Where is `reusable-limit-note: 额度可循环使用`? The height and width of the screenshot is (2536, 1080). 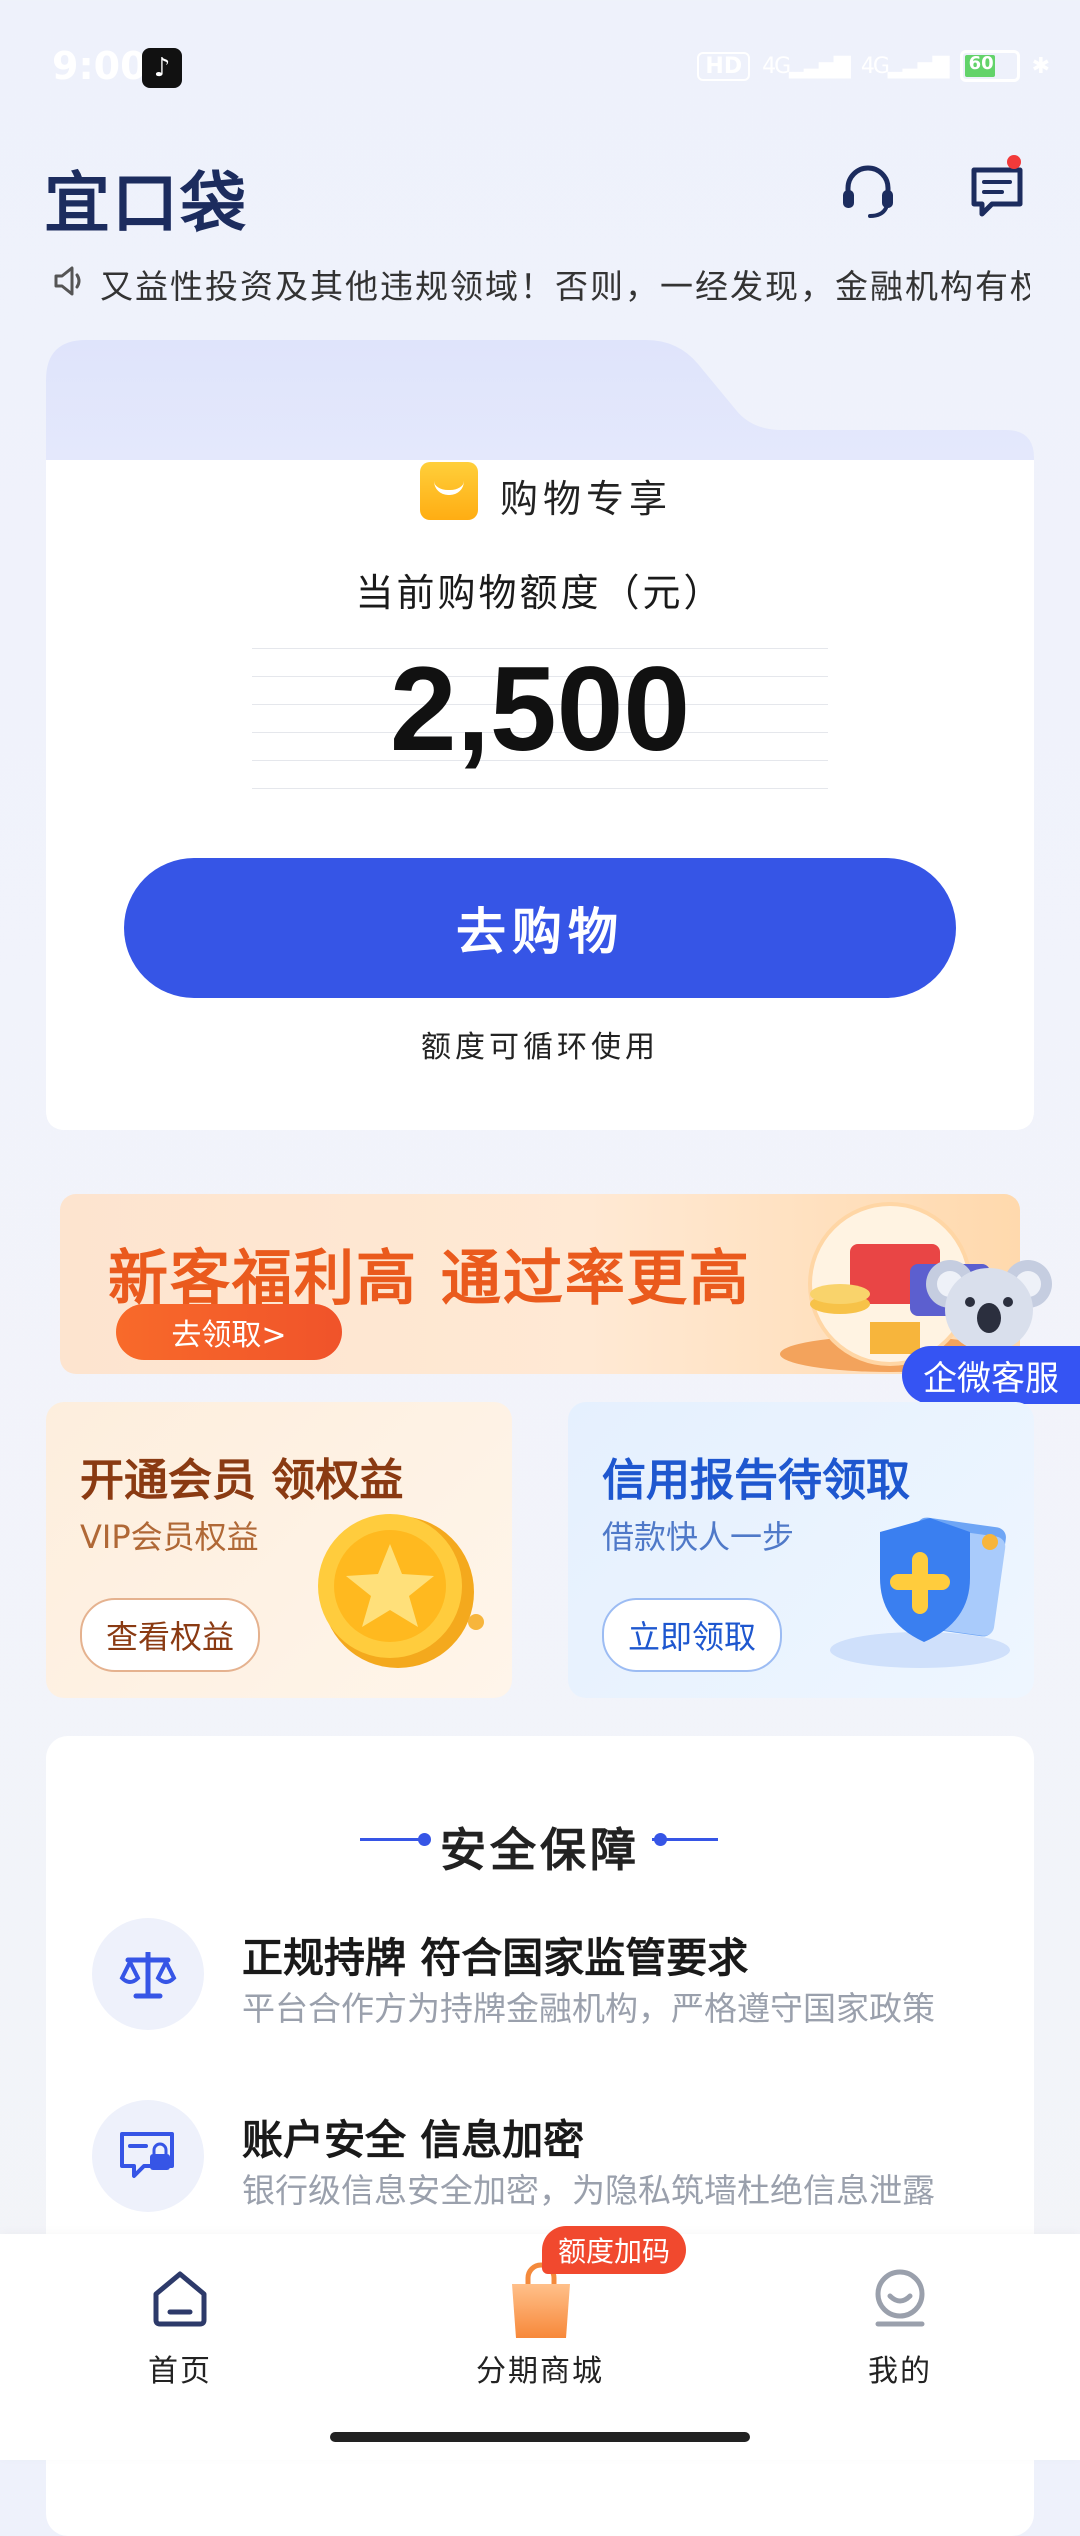
reusable-limit-note: 额度可循环使用 is located at coordinates (540, 1047).